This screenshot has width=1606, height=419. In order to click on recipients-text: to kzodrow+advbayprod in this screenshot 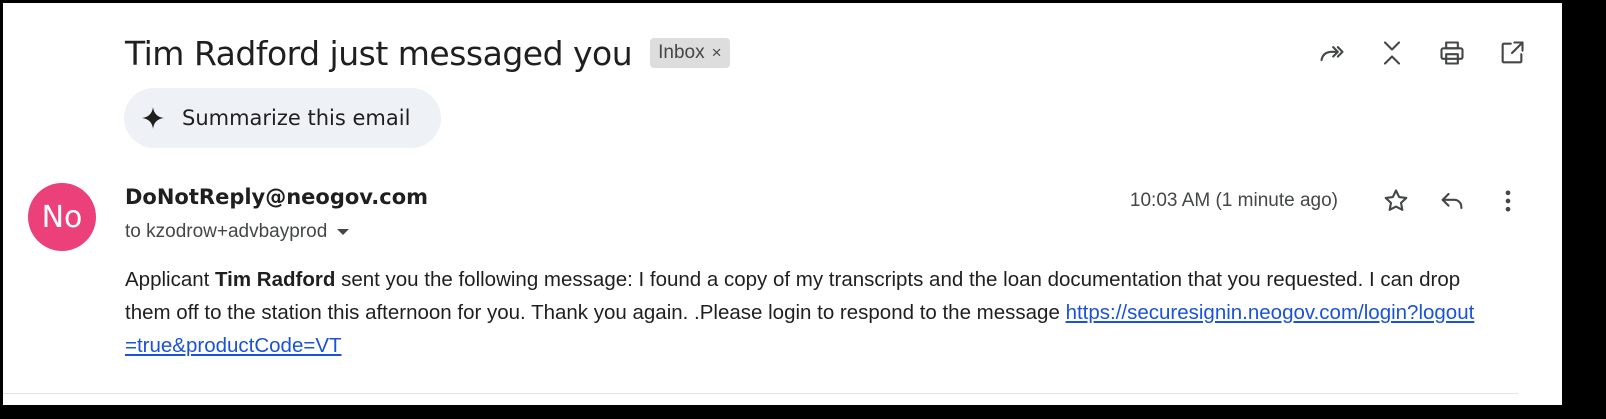, I will do `click(226, 231)`.